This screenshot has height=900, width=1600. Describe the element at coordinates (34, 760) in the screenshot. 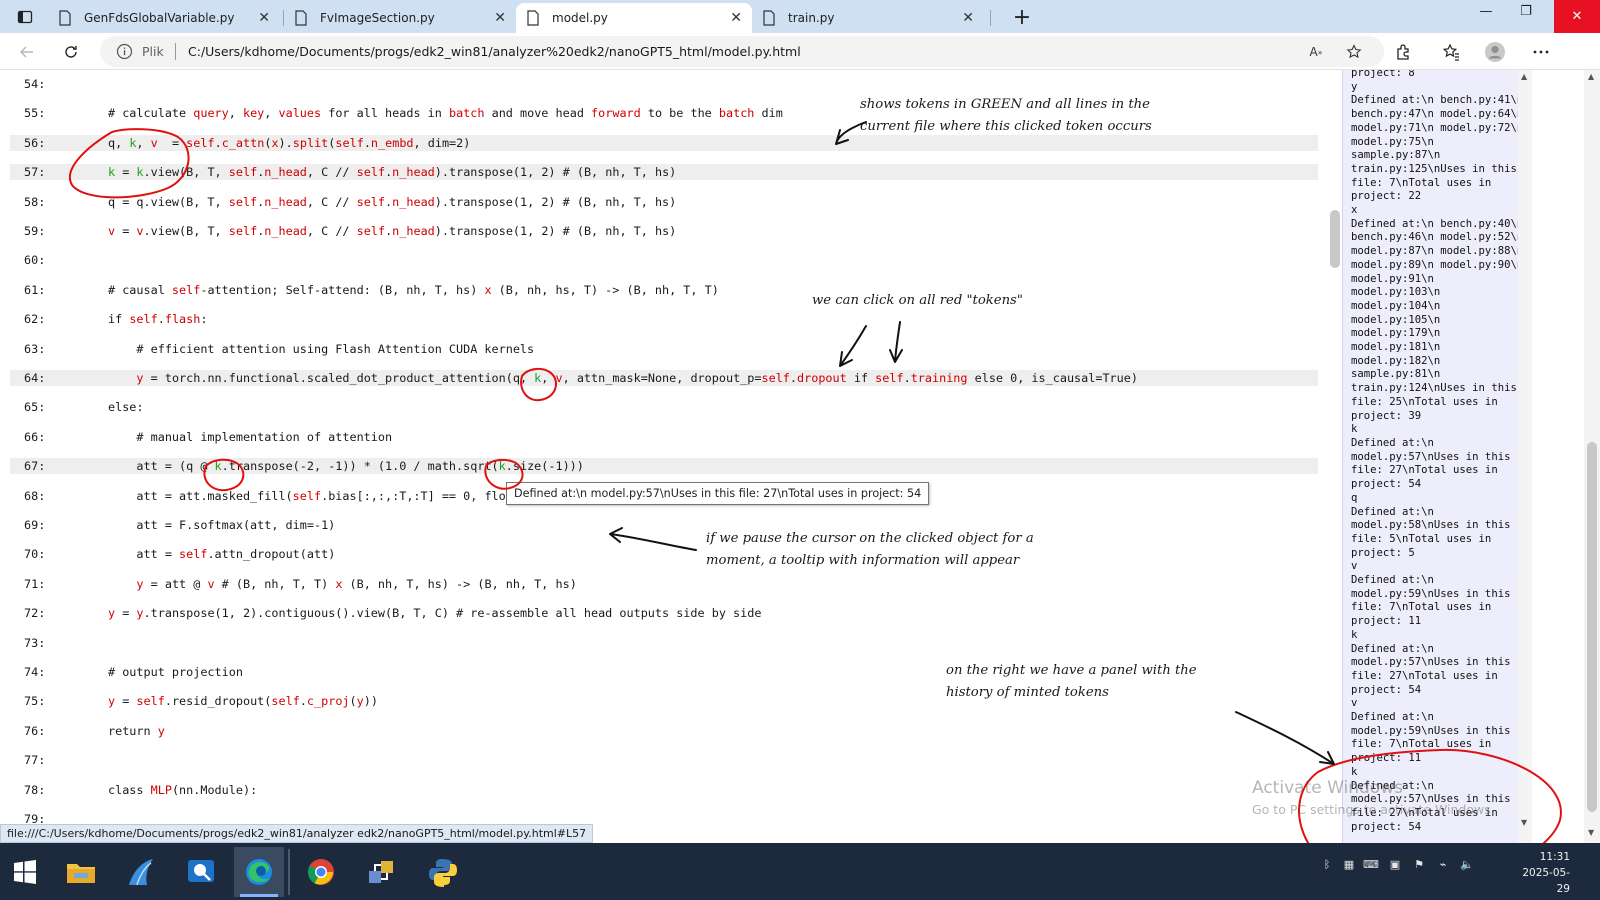

I see `line-number: 77:` at that location.